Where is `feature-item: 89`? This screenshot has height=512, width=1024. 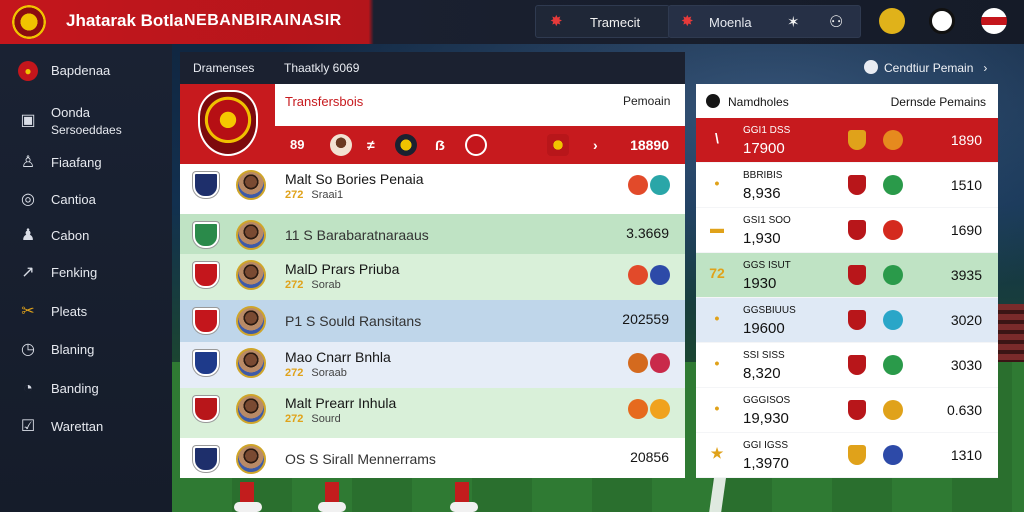
feature-item: 89 is located at coordinates (297, 144).